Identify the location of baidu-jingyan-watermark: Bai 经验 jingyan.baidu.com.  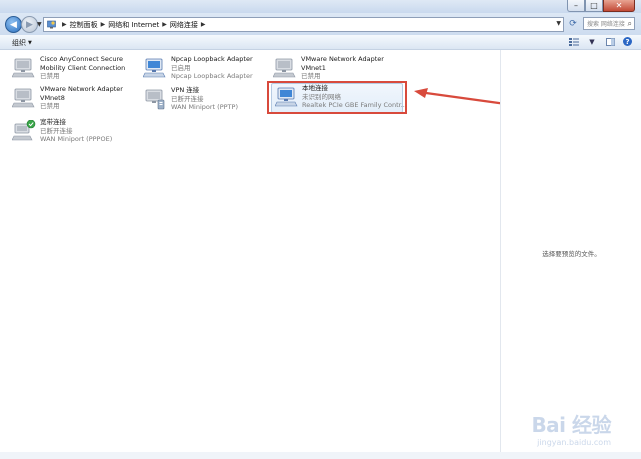
(571, 428).